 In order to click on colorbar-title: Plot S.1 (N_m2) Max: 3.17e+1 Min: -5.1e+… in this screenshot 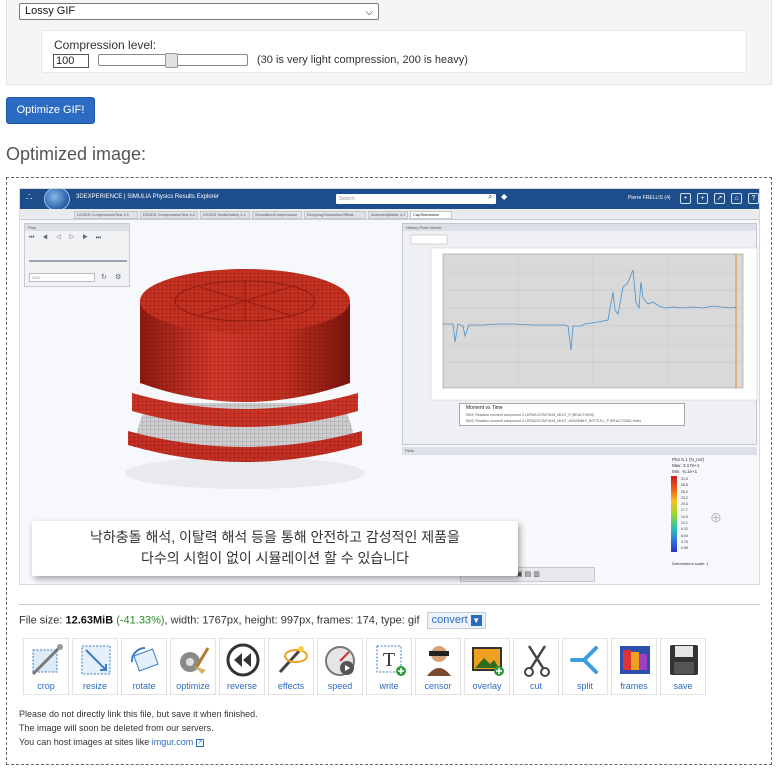, I will do `click(688, 466)`.